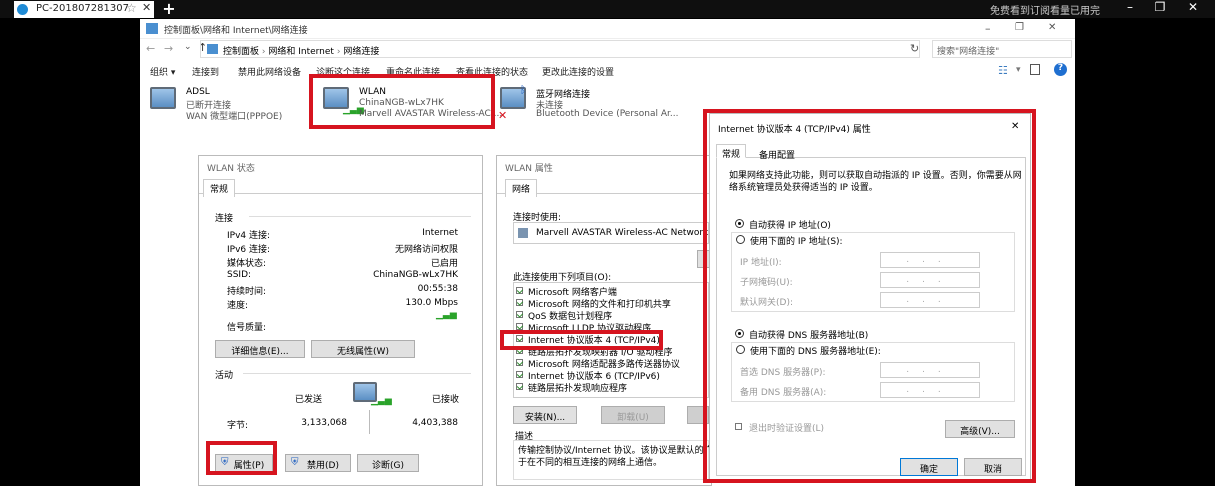  I want to click on activity-signal-icon: ▁▃▅, so click(381, 401).